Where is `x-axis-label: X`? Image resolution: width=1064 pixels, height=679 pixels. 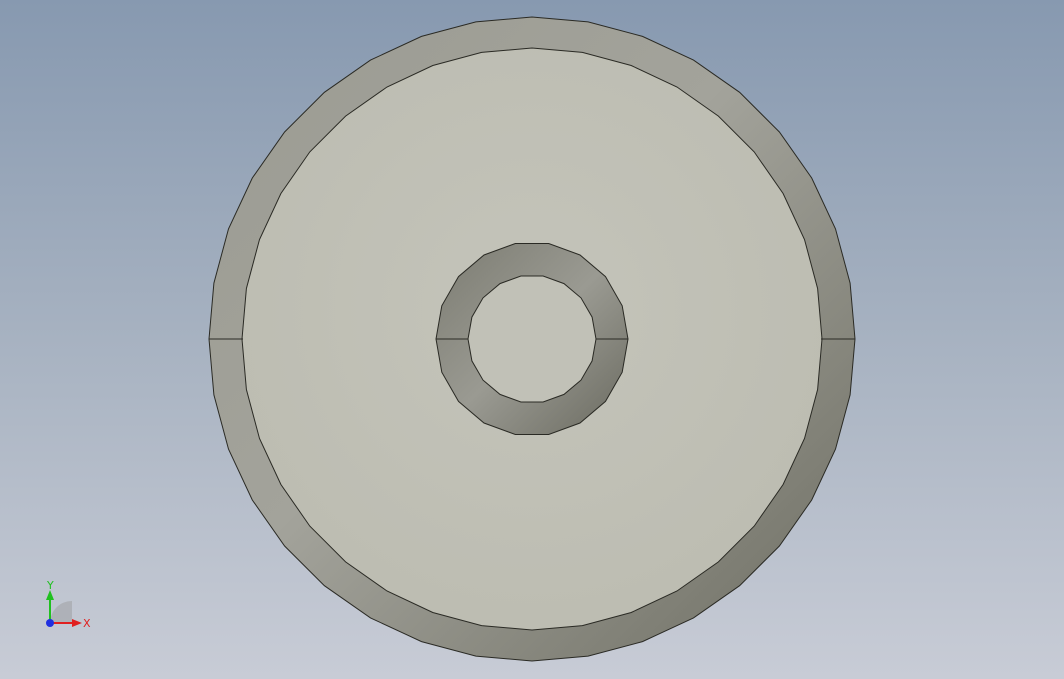
x-axis-label: X is located at coordinates (87, 623).